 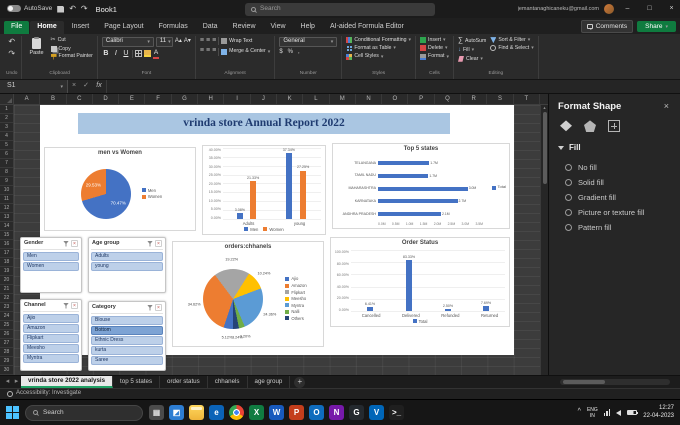 I want to click on row-header-6: 6, so click(x=6, y=154).